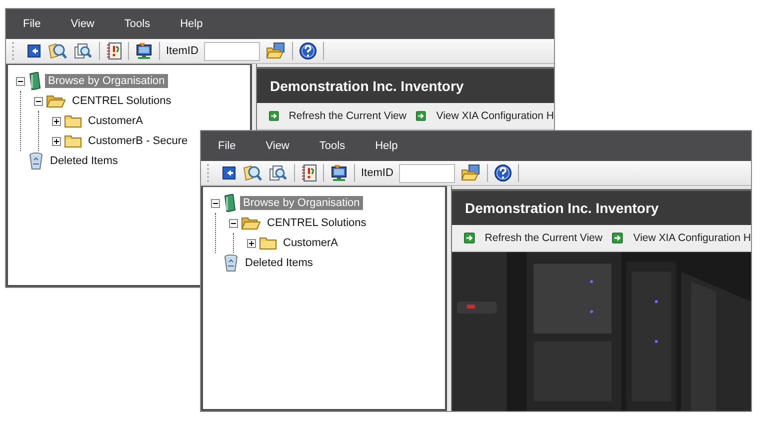  Describe the element at coordinates (138, 141) in the screenshot. I see `tree-item: CustomerB - Secure` at that location.